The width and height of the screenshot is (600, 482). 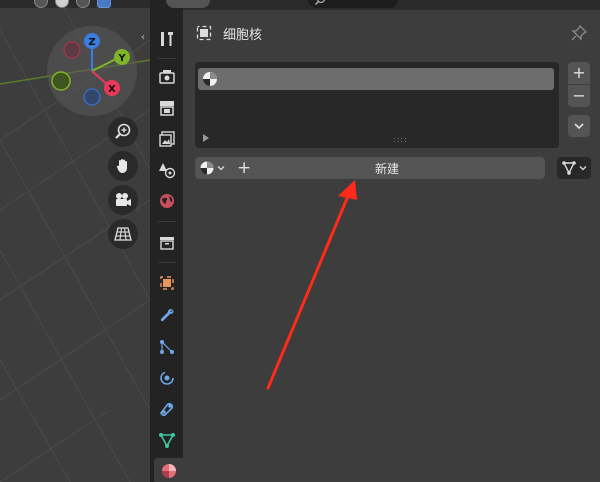 I want to click on properties-tab-strip, so click(x=166, y=241).